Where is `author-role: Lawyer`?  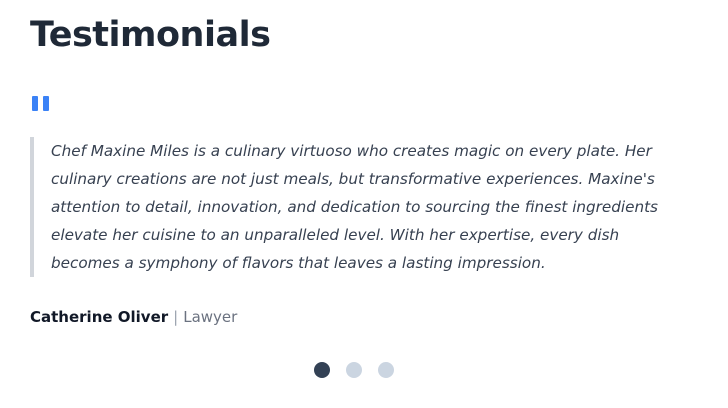
author-role: Lawyer is located at coordinates (210, 317).